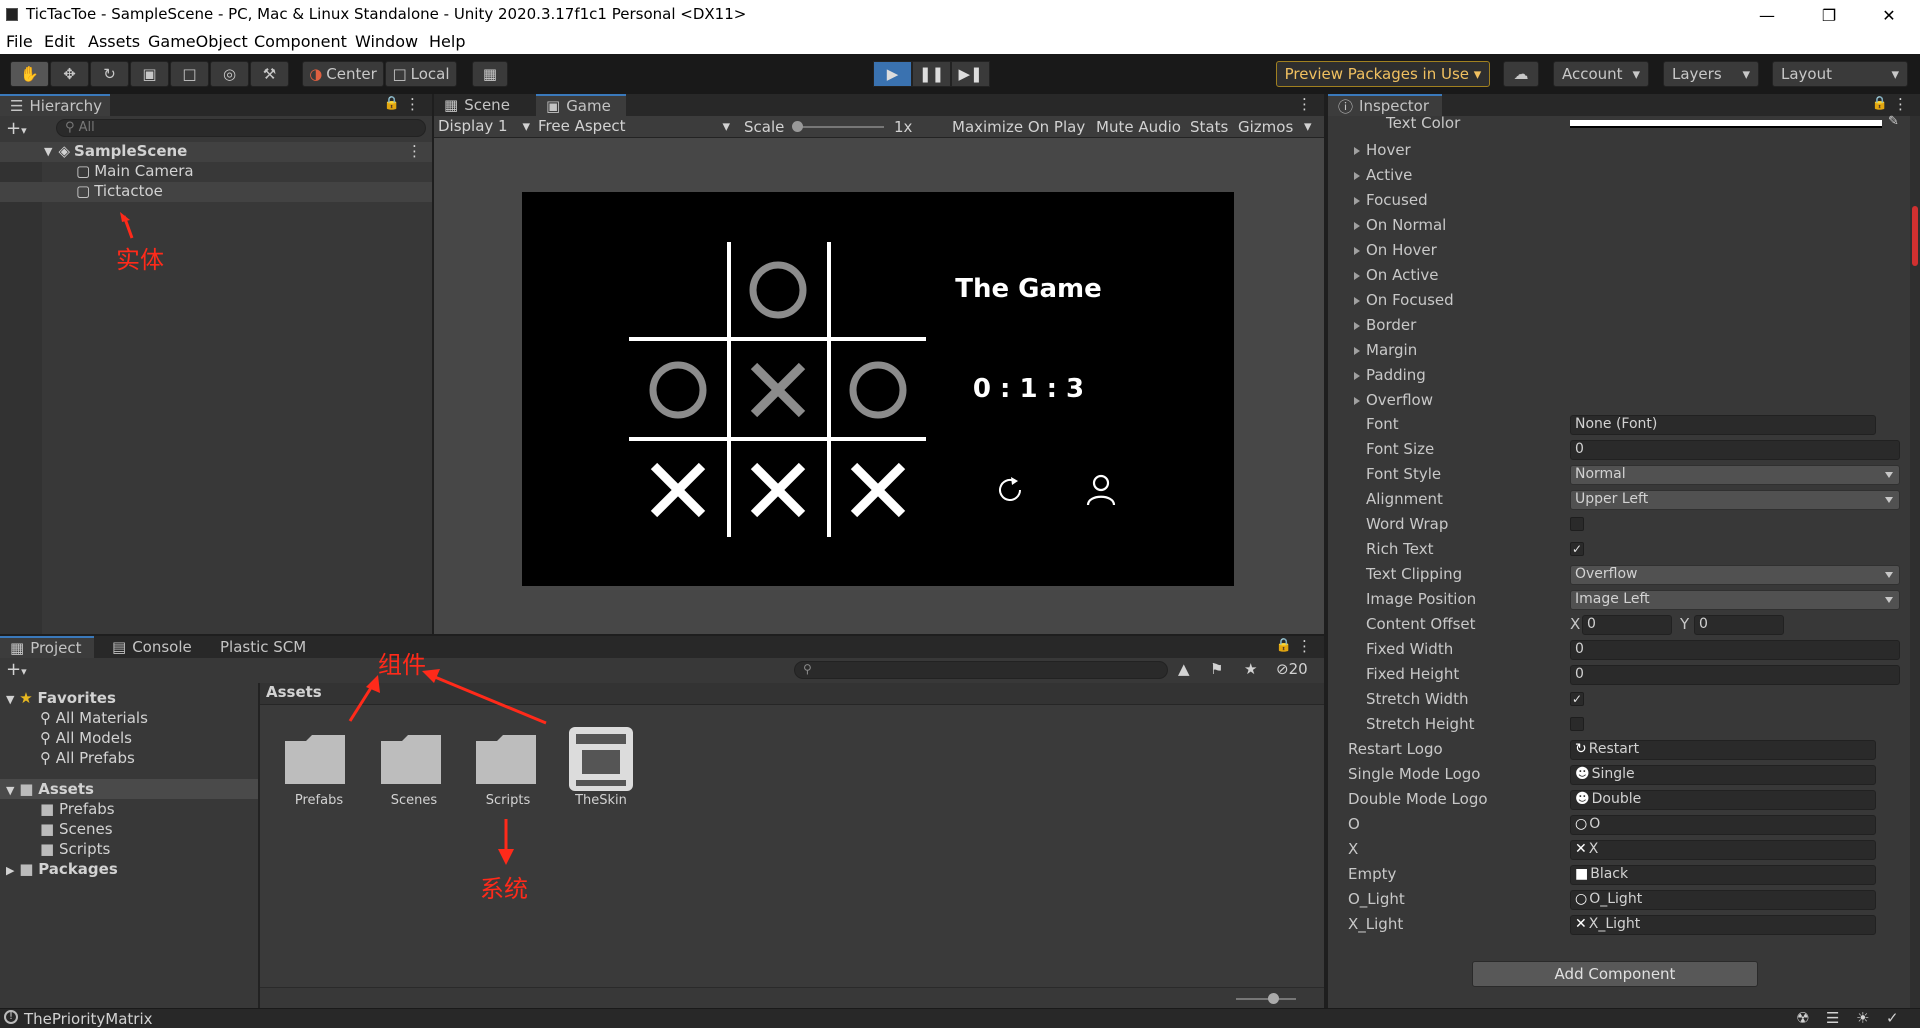  What do you see at coordinates (266, 647) in the screenshot?
I see `tab-plastic-scm: Plastic SCM` at bounding box center [266, 647].